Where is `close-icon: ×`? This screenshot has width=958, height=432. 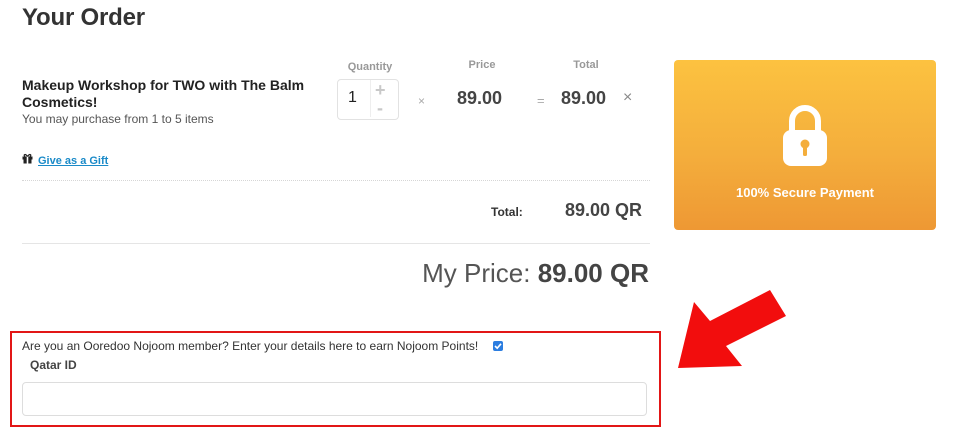 close-icon: × is located at coordinates (627, 98).